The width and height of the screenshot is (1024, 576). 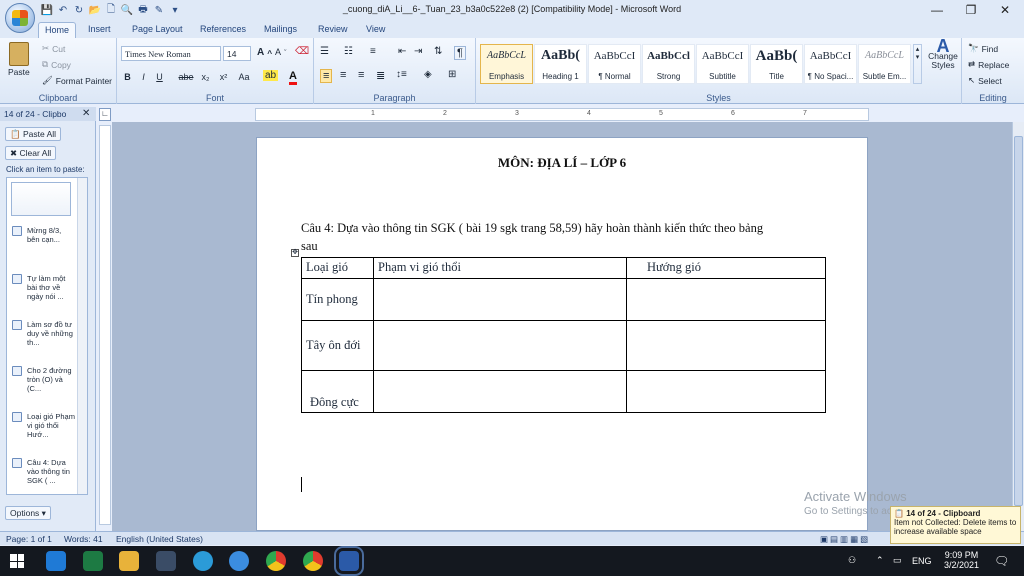 What do you see at coordinates (244, 77) in the screenshot?
I see `change-case-button: Aa` at bounding box center [244, 77].